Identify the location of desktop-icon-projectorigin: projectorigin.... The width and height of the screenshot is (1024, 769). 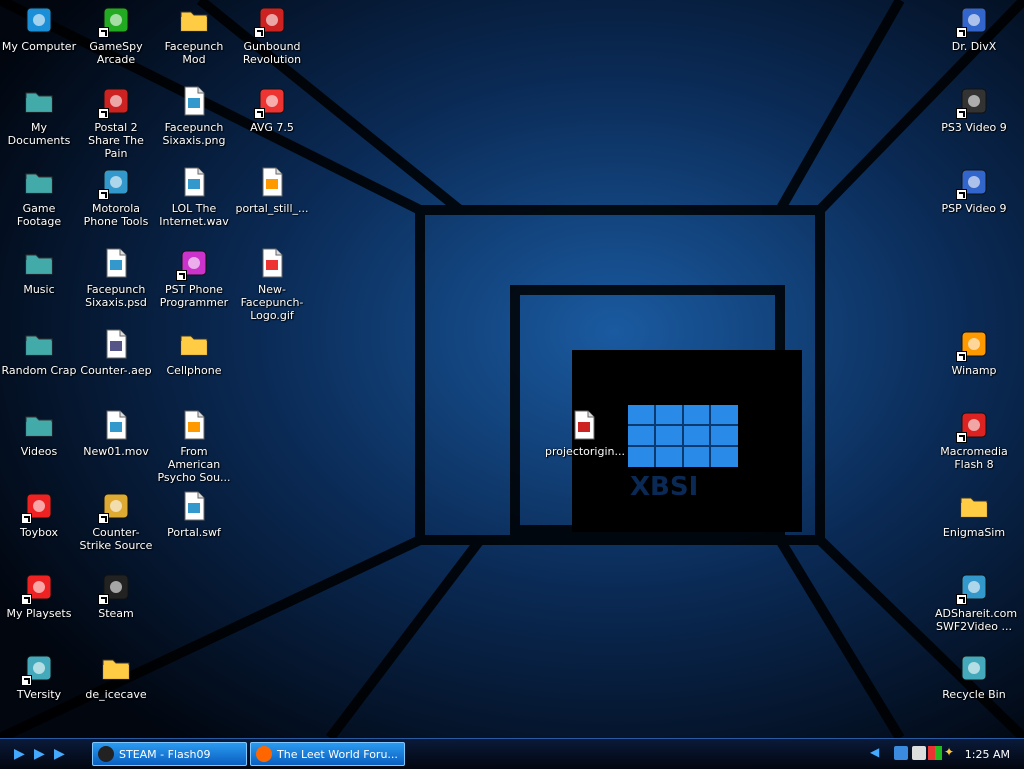
(585, 433).